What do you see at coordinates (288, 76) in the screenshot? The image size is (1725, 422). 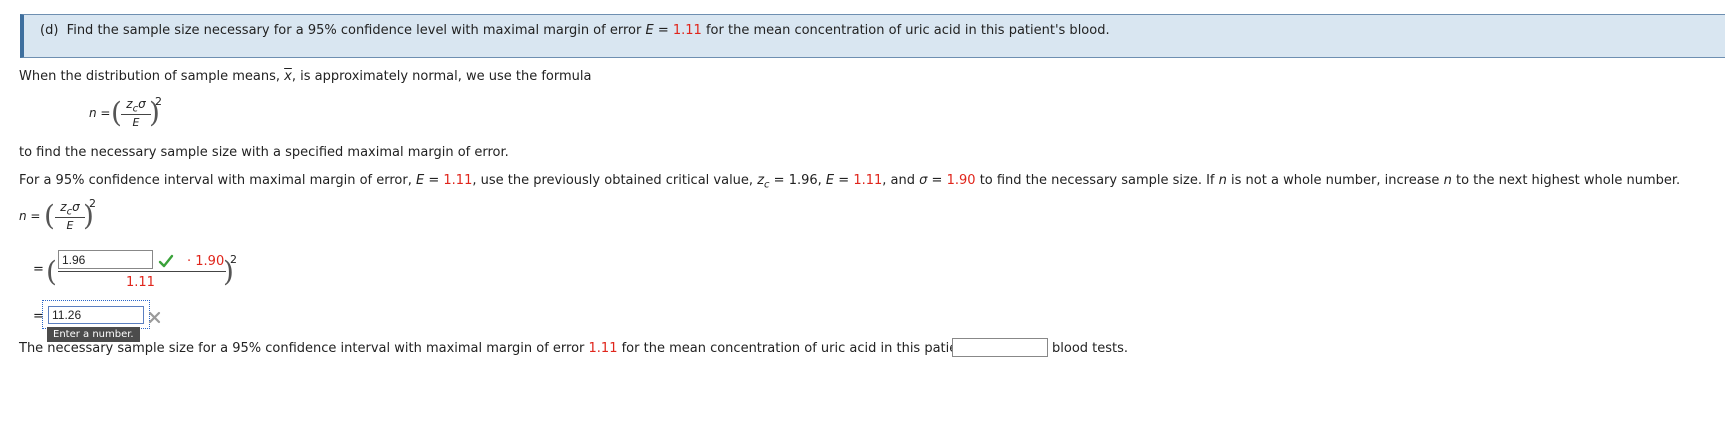 I see `xbar-symbol: x` at bounding box center [288, 76].